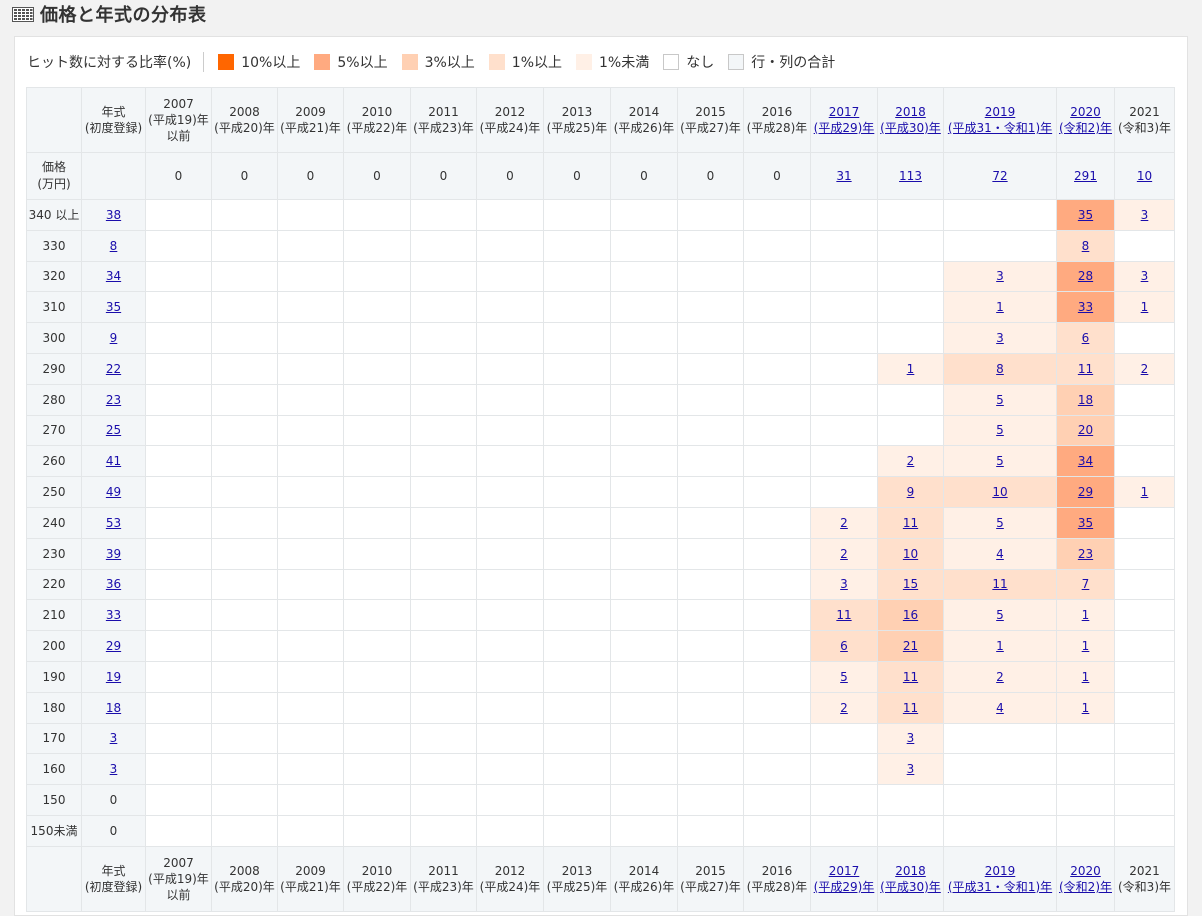 This screenshot has width=1202, height=916. I want to click on row-total-cell: 34, so click(113, 276).